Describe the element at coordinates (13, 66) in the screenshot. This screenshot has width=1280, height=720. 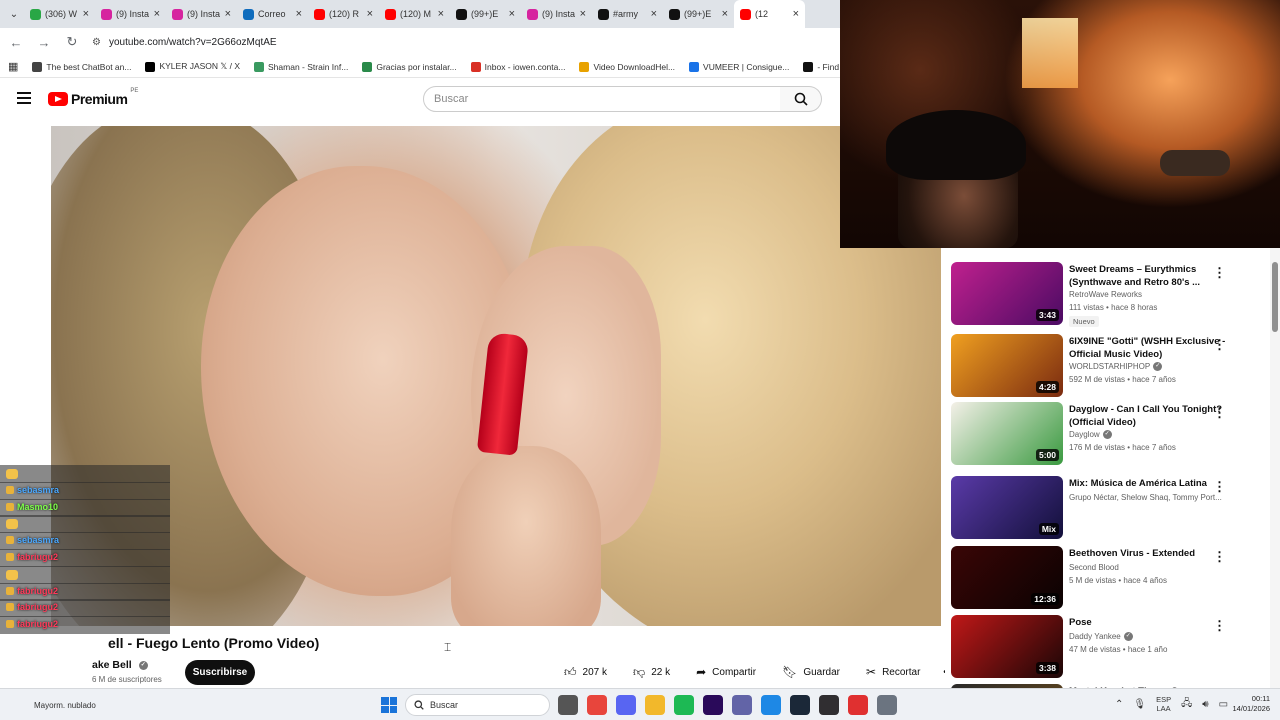
I see `apps-grid-icon: ▦` at that location.